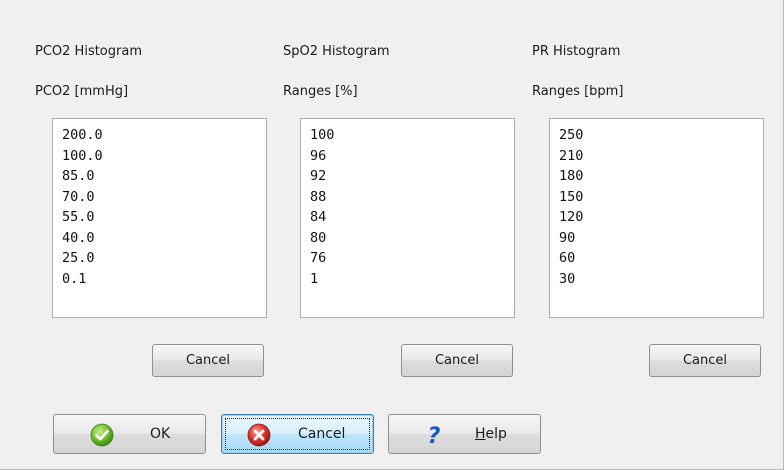  What do you see at coordinates (320, 91) in the screenshot?
I see `spo2-units-label: Ranges [%]` at bounding box center [320, 91].